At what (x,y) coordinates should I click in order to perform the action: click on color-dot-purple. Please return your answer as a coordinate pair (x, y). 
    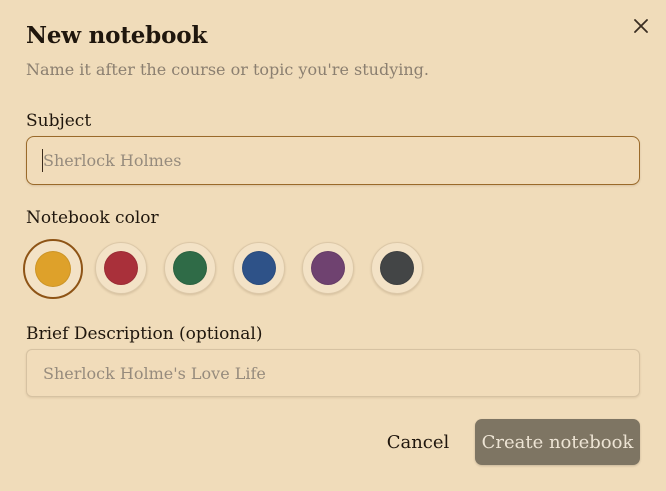
    Looking at the image, I should click on (328, 268).